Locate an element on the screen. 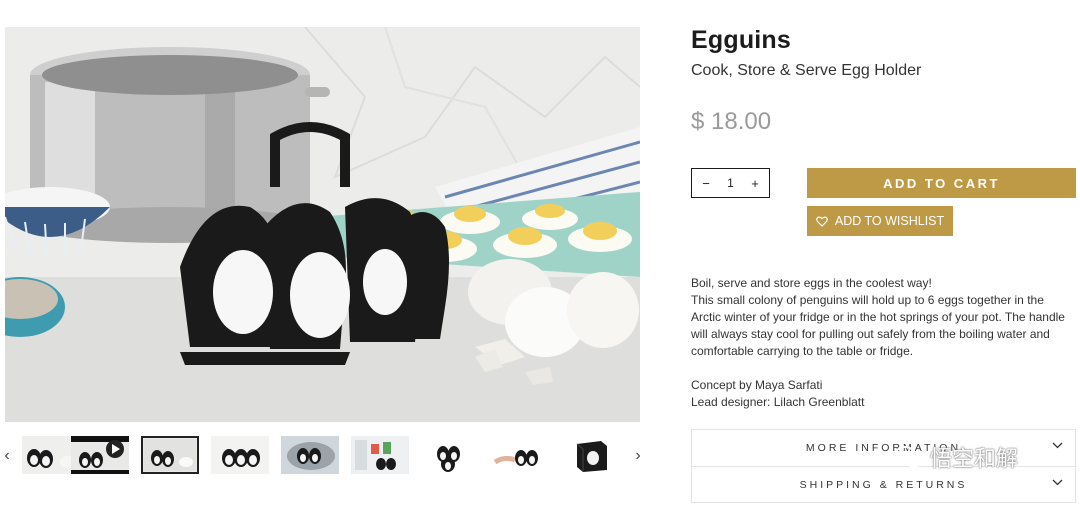  add-to-cart-button: ADD TO CART is located at coordinates (941, 183).